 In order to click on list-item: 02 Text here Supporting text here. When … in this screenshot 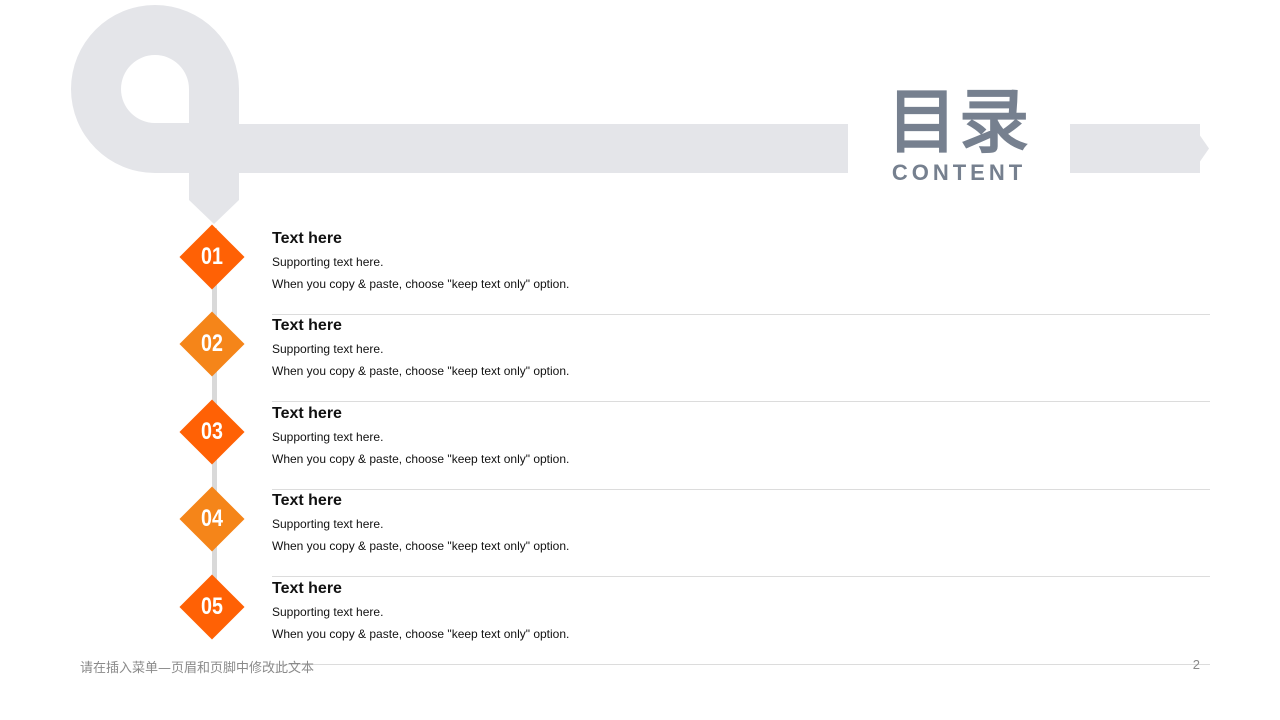, I will do `click(694, 356)`.